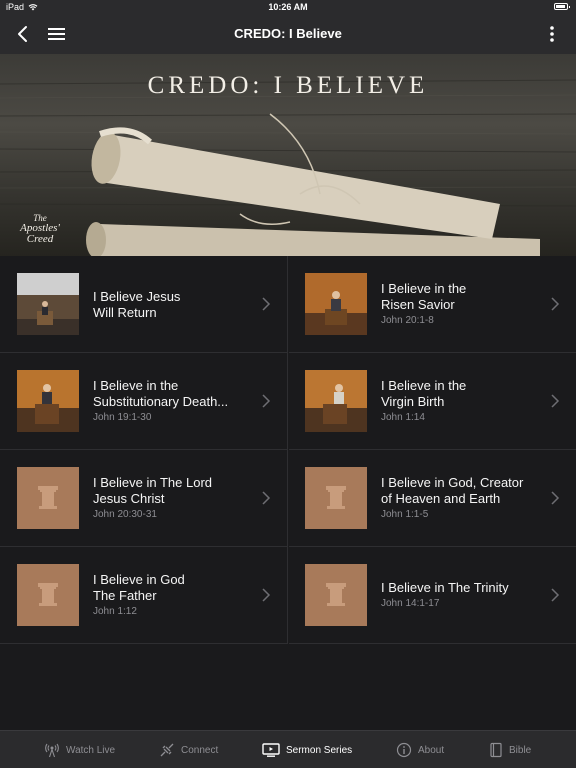  What do you see at coordinates (418, 304) in the screenshot?
I see `sermon-title: Risen Savior` at bounding box center [418, 304].